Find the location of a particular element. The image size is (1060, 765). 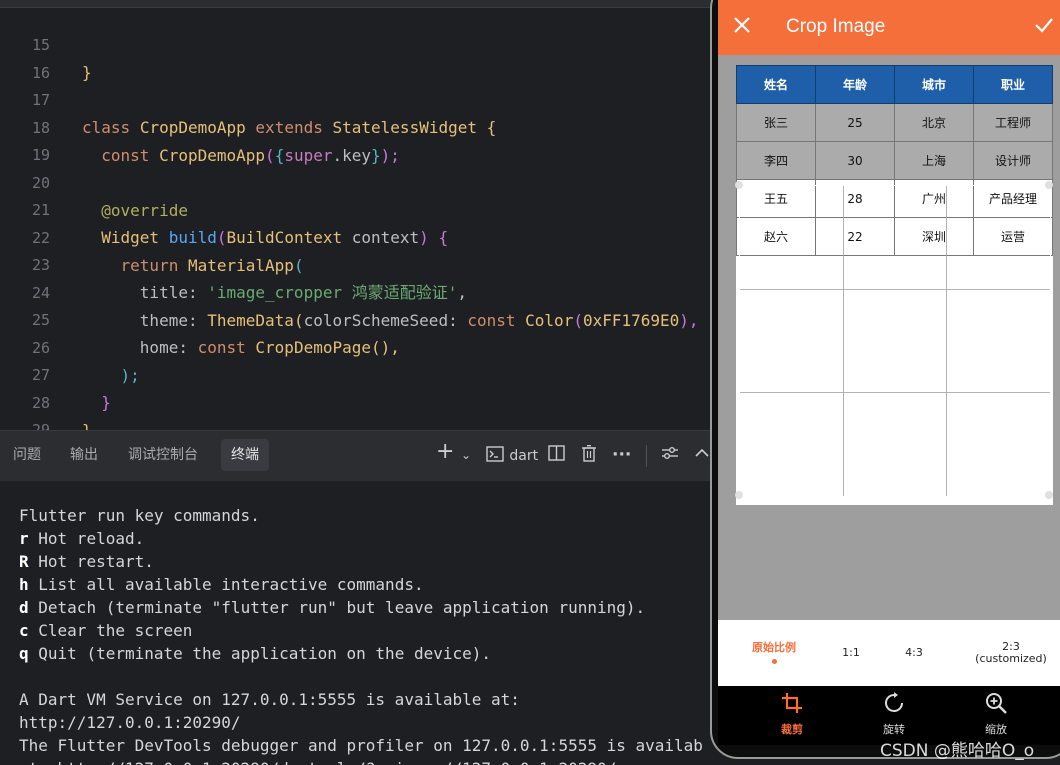

tab-debug-console: 调试控制台 is located at coordinates (163, 455).